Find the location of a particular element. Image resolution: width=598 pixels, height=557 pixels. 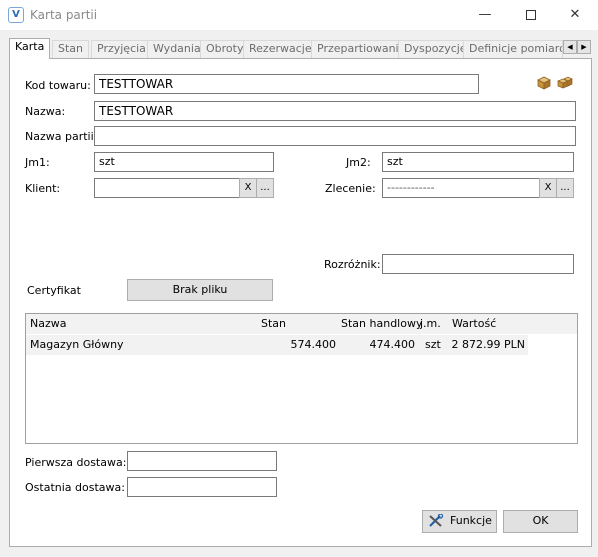

klient-label: Klient: is located at coordinates (43, 188).